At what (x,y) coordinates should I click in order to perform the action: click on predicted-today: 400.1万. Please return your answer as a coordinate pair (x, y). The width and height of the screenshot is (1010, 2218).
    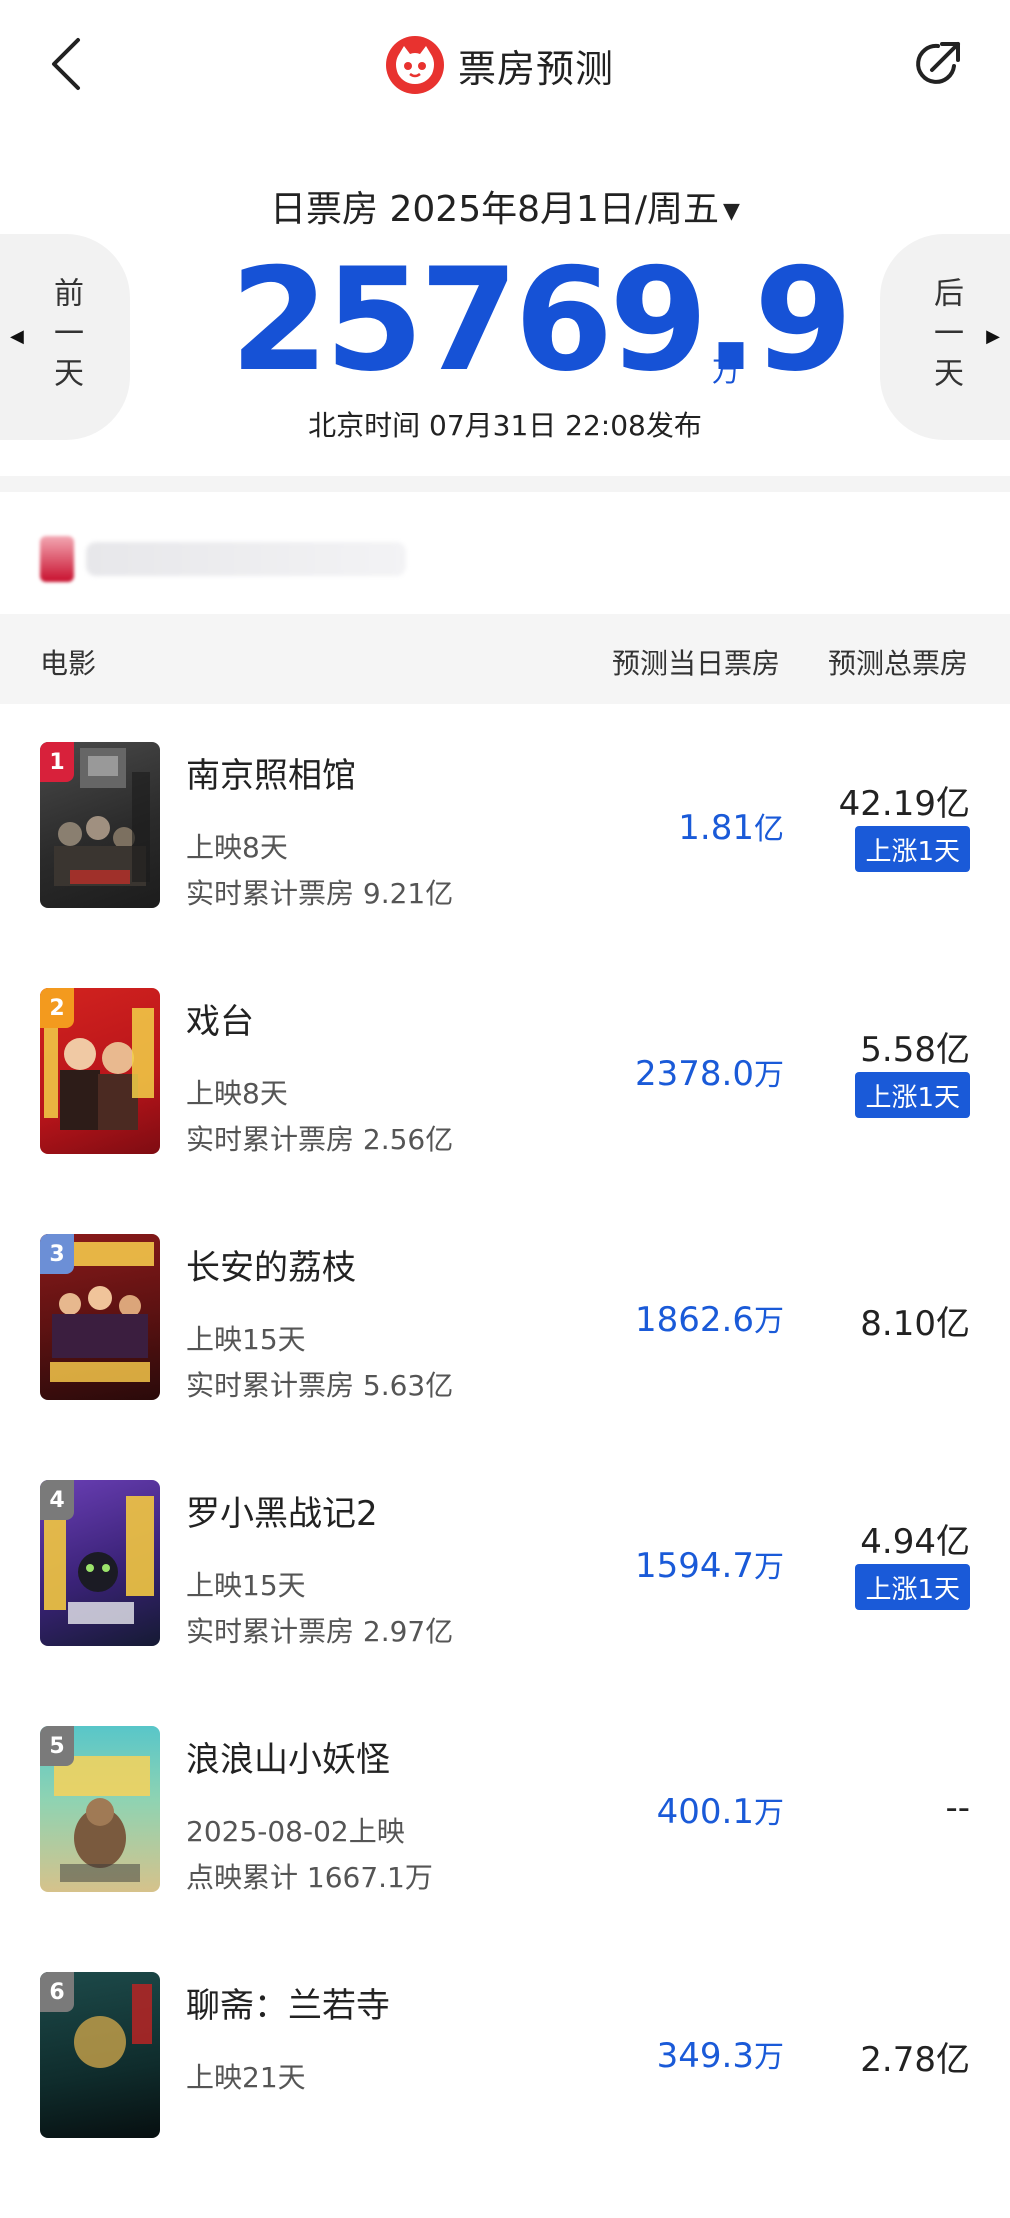
    Looking at the image, I should click on (720, 1810).